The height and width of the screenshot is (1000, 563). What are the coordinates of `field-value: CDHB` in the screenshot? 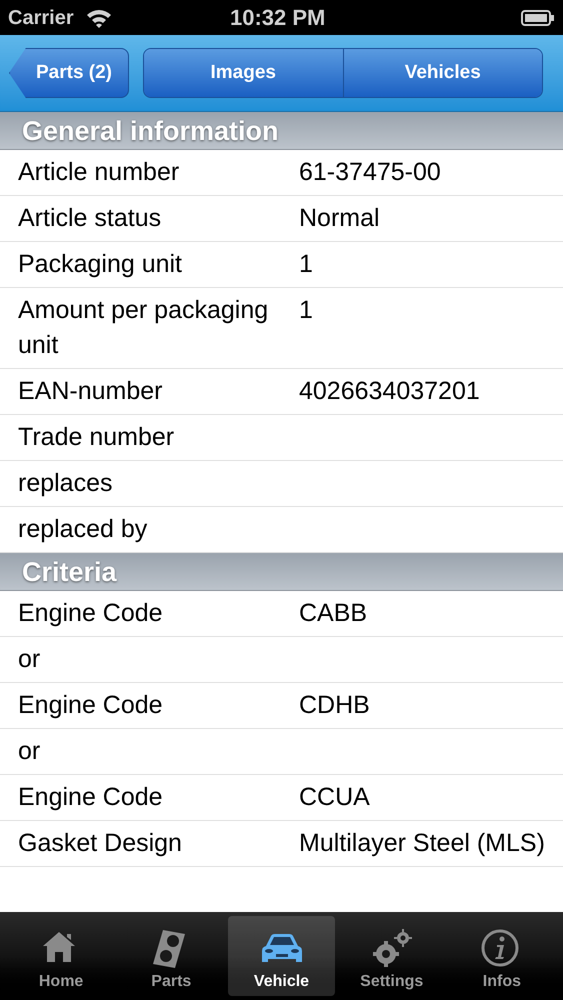 It's located at (335, 705).